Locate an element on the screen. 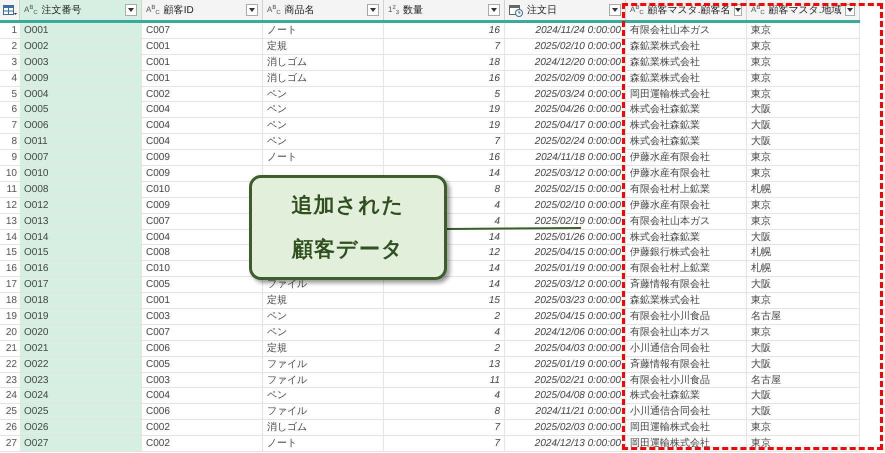  callout-text: 顧客データ is located at coordinates (348, 249).